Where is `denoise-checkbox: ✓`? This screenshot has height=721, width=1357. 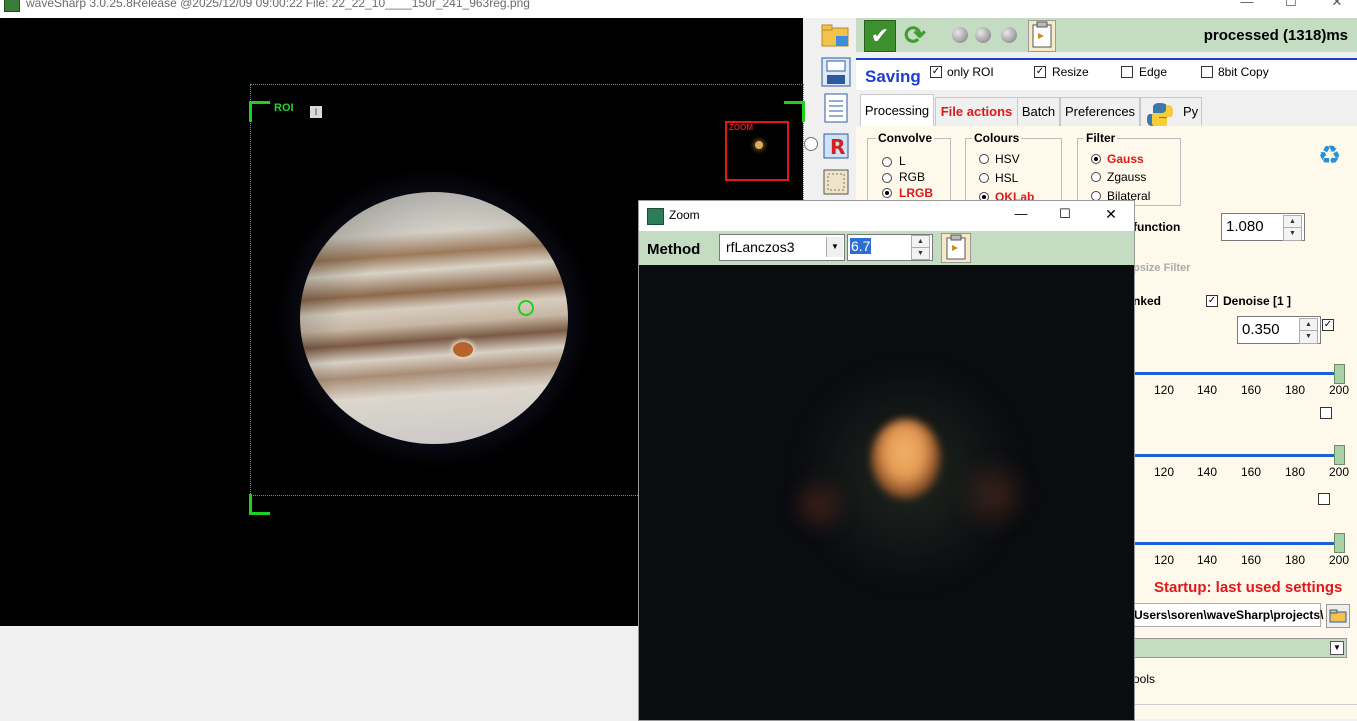 denoise-checkbox: ✓ is located at coordinates (1212, 301).